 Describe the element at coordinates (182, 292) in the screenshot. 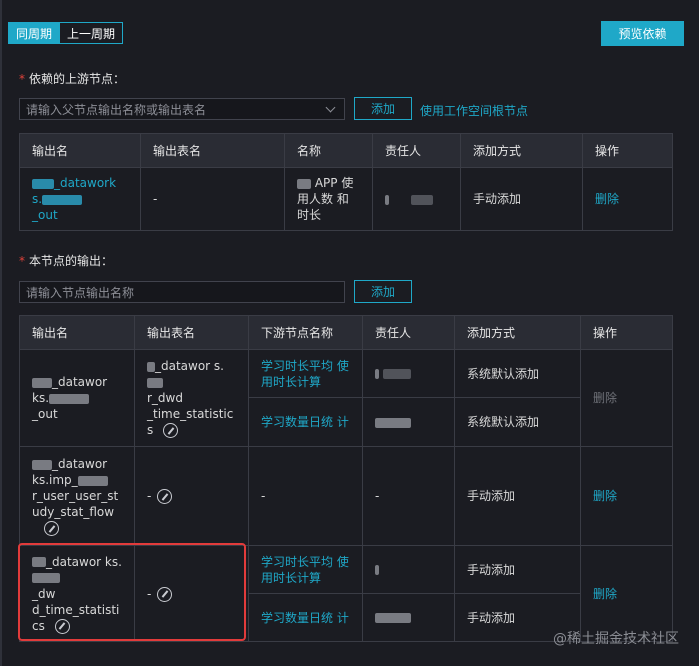

I see `output-name-input: 请输入节点输出名称` at that location.